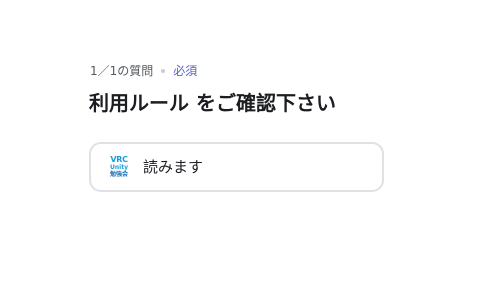 Image resolution: width=491 pixels, height=294 pixels. What do you see at coordinates (236, 167) in the screenshot?
I see `answer-option-yomimasu: VRC Unity 勉強会 読みます` at bounding box center [236, 167].